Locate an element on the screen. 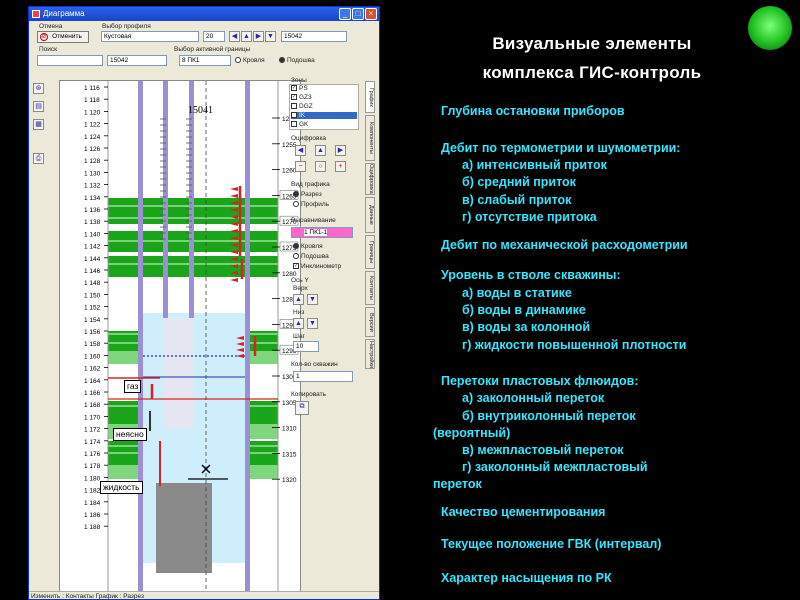  align-title: Выравнивание is located at coordinates (313, 220).